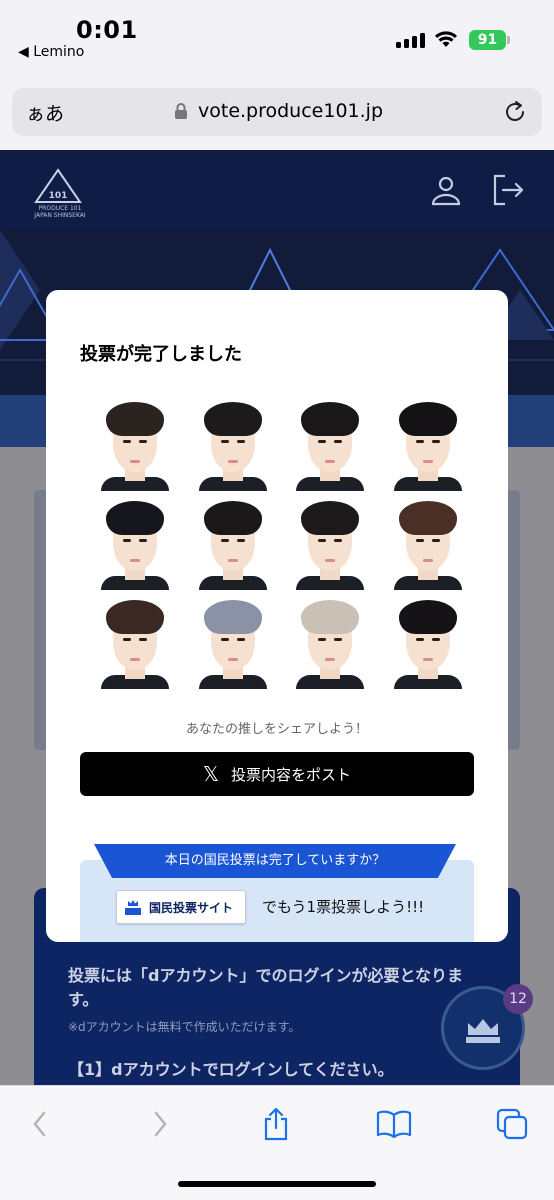 Image resolution: width=554 pixels, height=1200 pixels. I want to click on chevron-left-icon, so click(39, 1124).